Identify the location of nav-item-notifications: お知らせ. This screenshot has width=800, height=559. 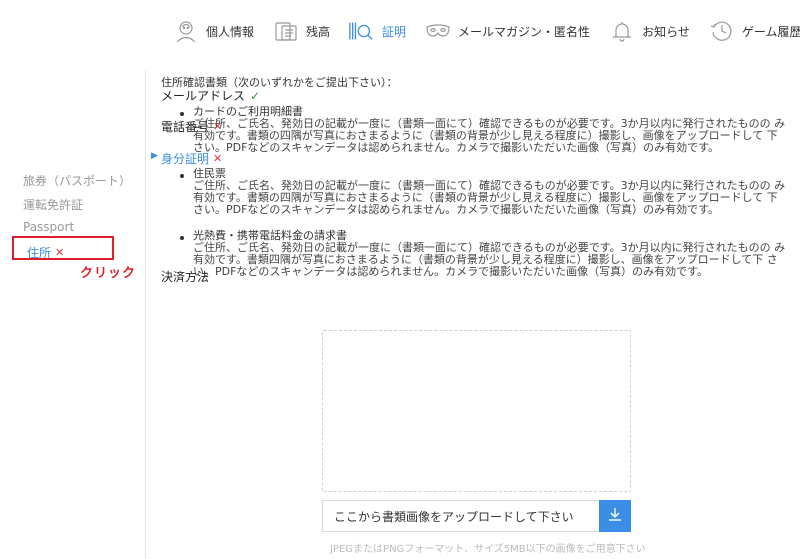
(649, 31).